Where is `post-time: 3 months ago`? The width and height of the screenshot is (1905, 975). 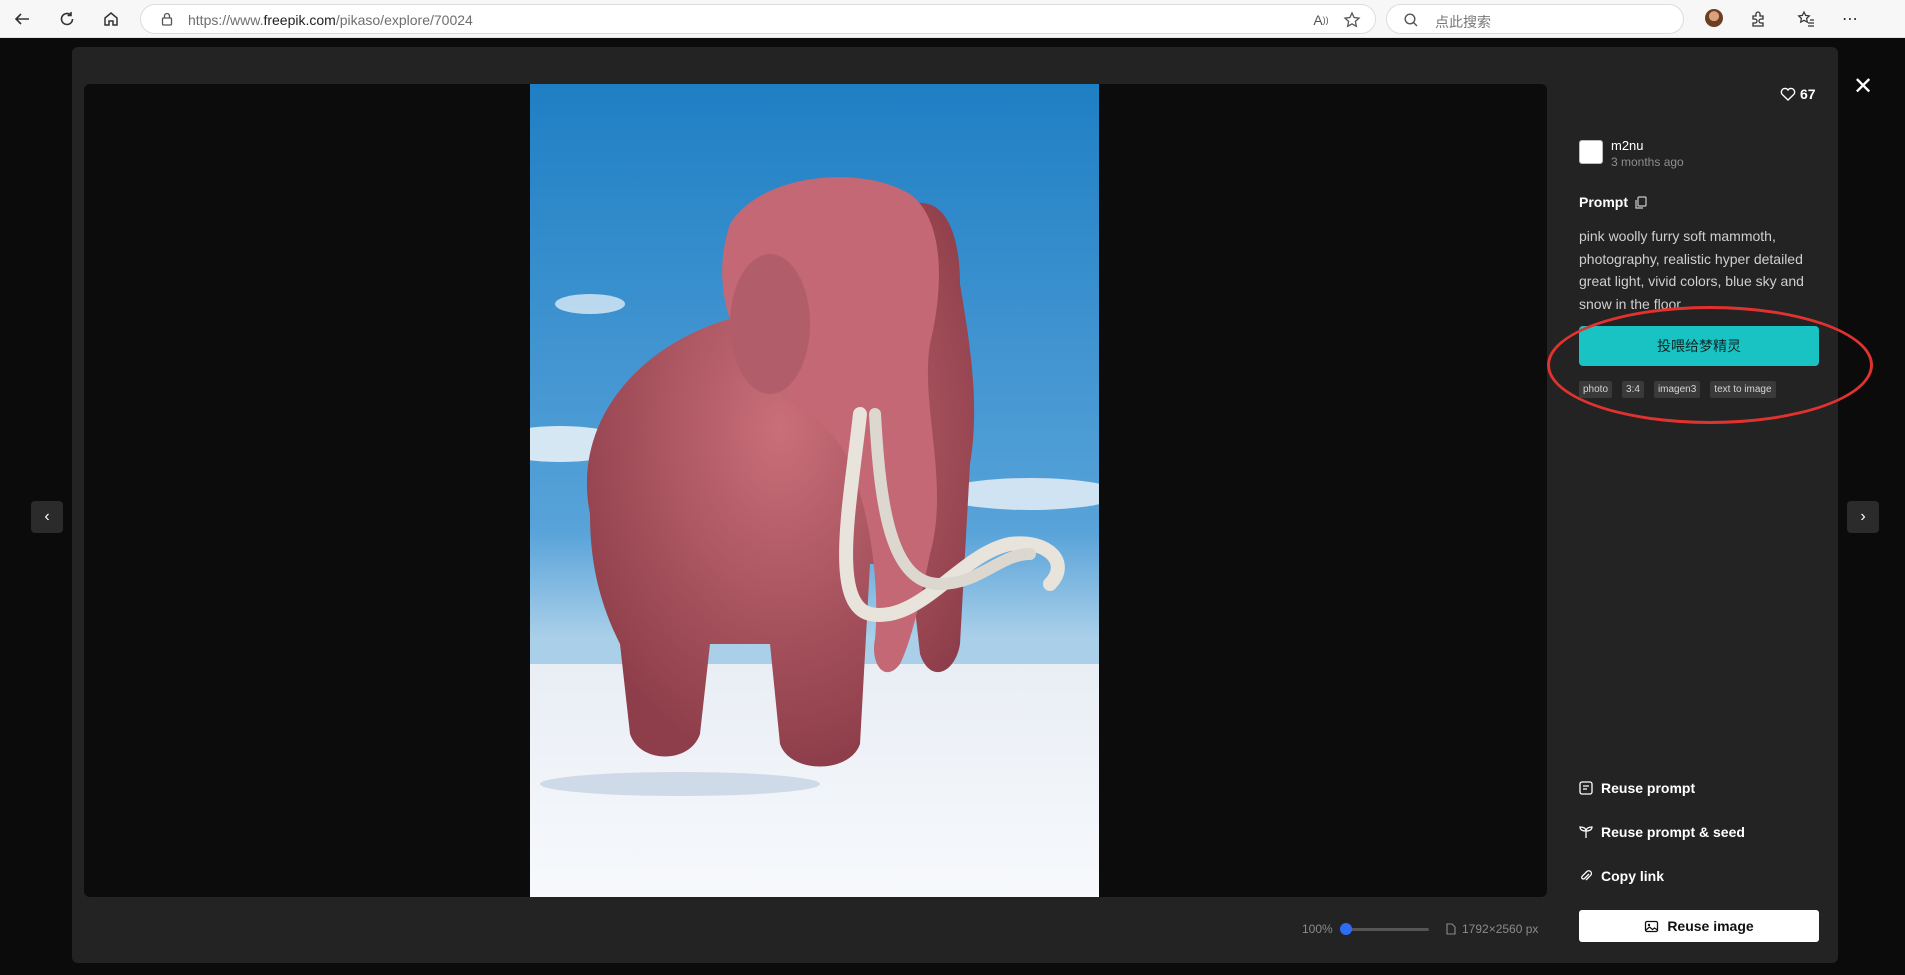 post-time: 3 months ago is located at coordinates (1647, 162).